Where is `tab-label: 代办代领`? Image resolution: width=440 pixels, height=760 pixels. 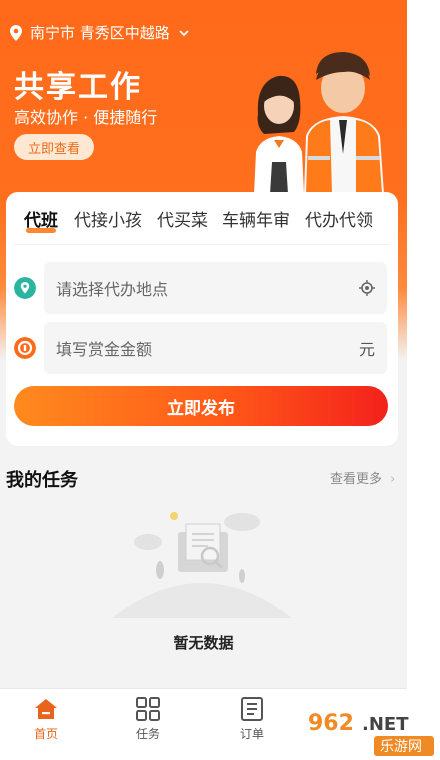 tab-label: 代办代领 is located at coordinates (339, 221).